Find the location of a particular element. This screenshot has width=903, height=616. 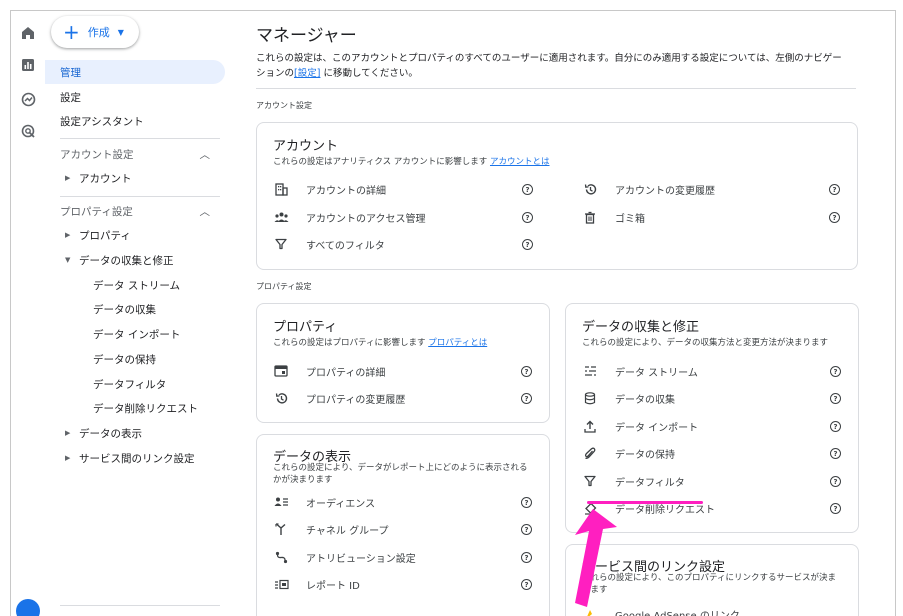

create-label: 作成 is located at coordinates (98, 32).